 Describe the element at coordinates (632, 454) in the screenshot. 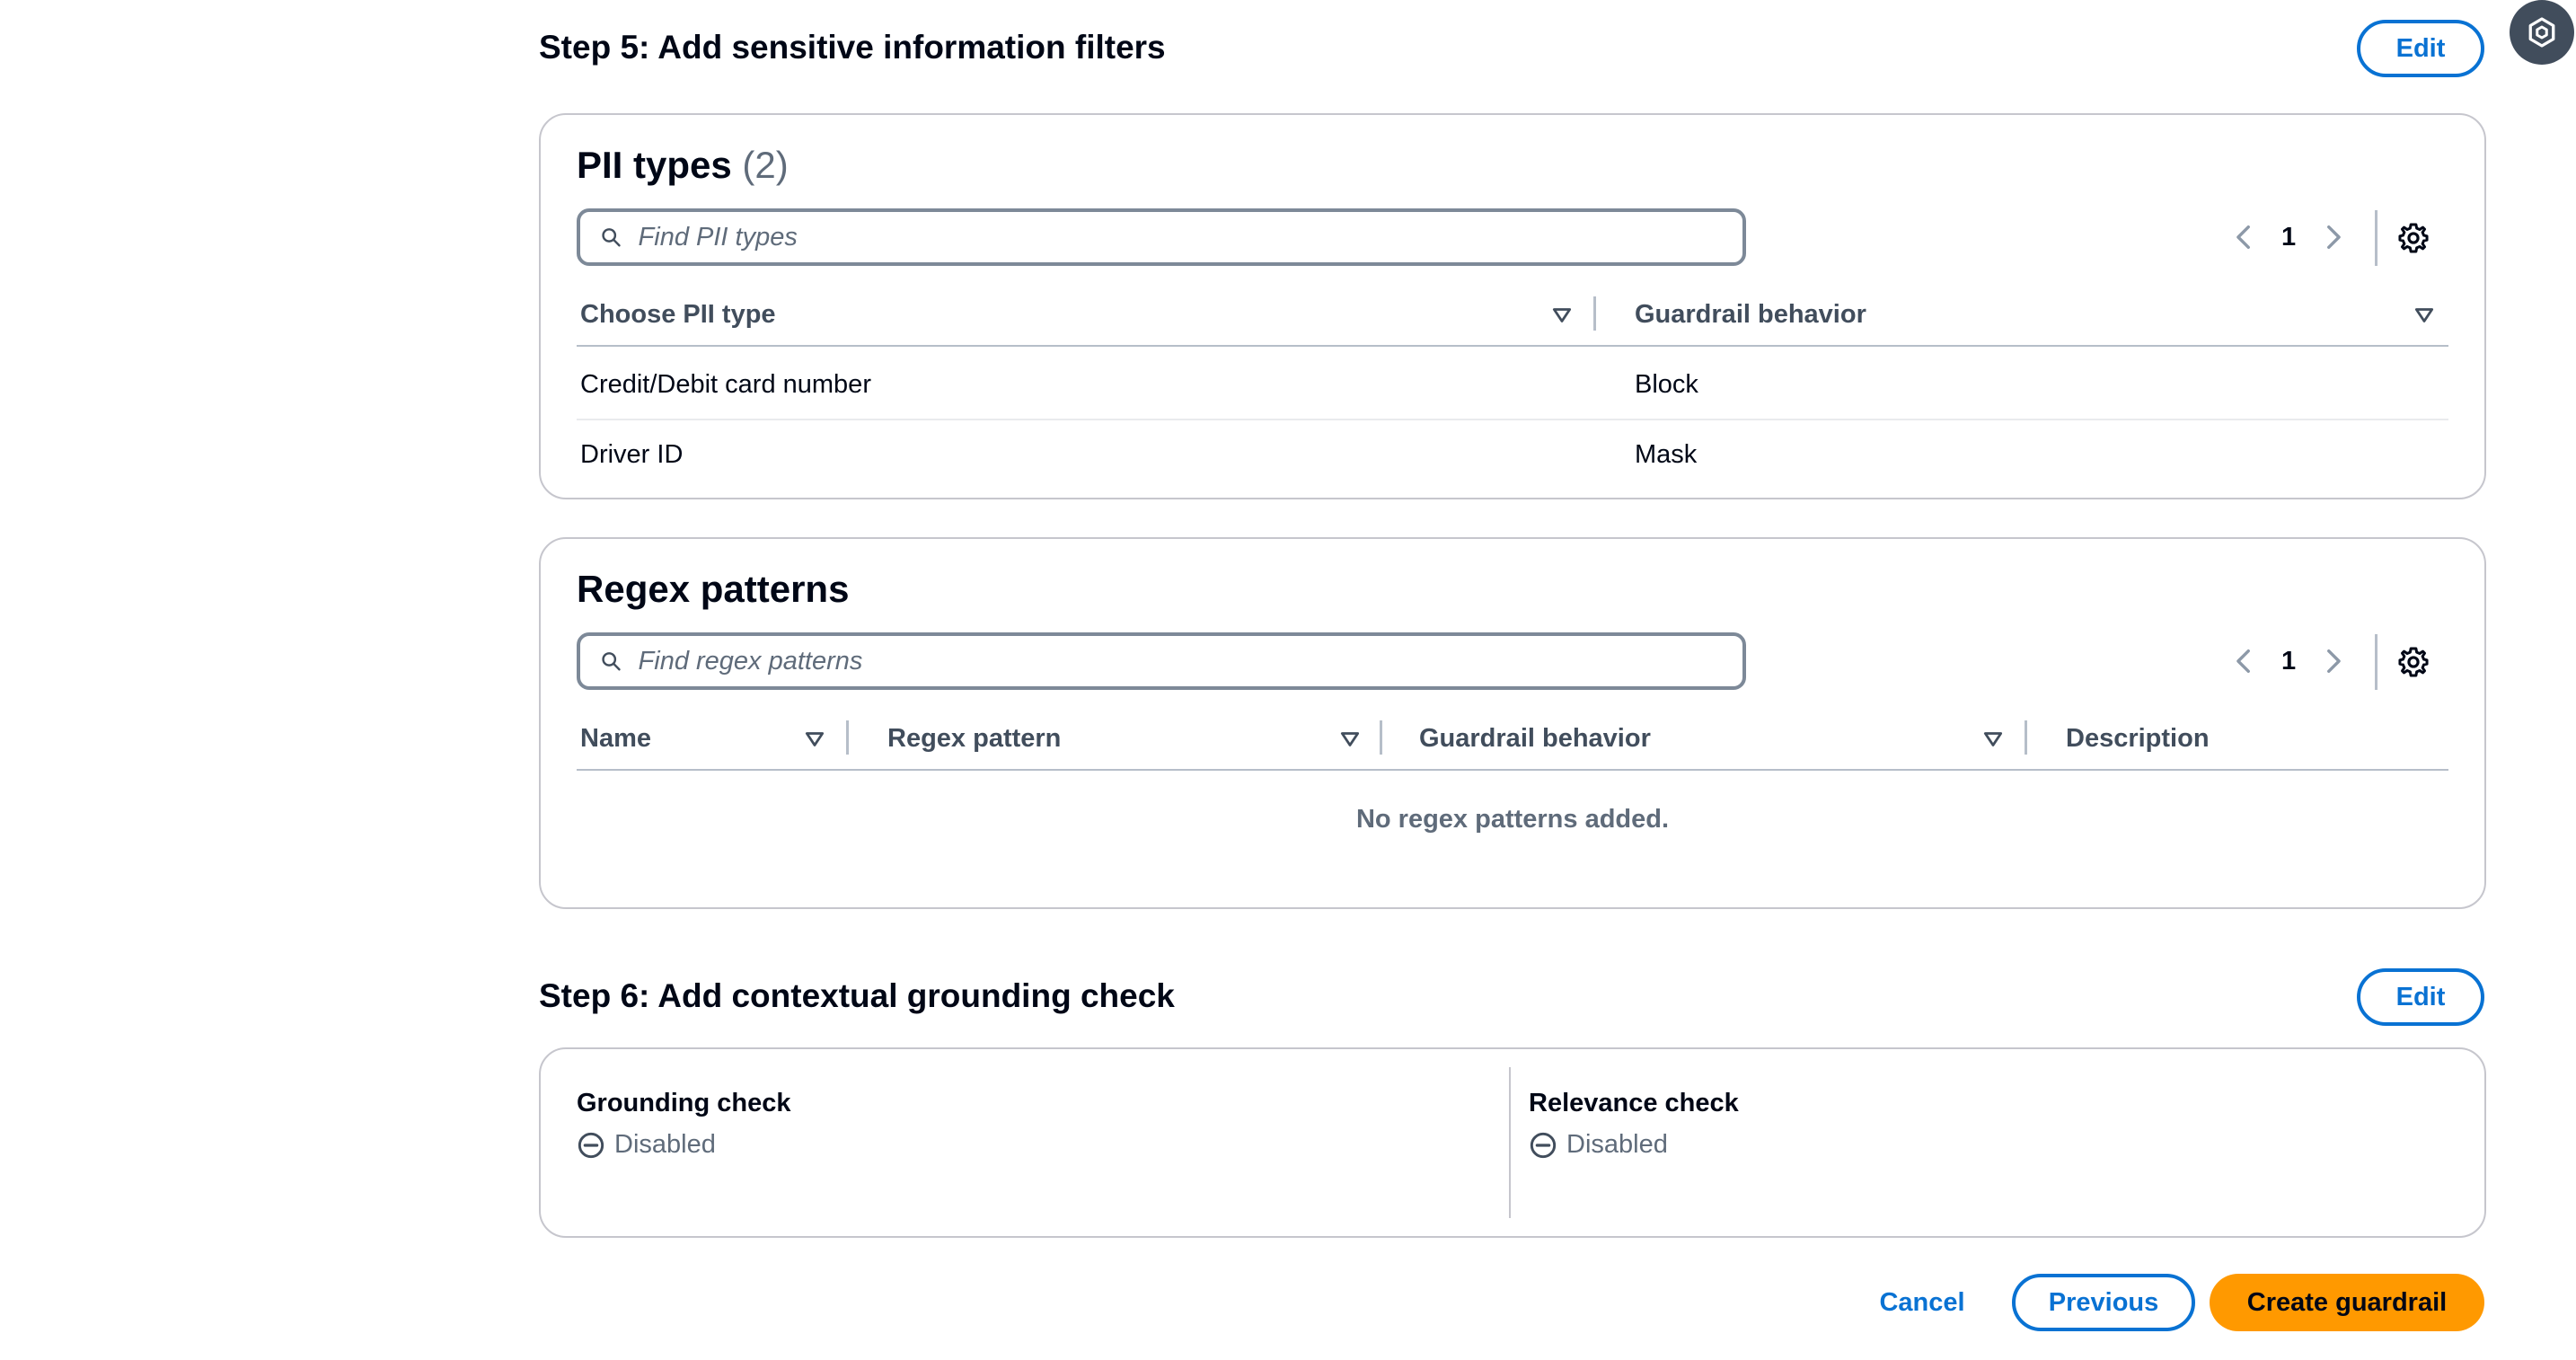

I see `pii-row-2-type: Driver ID` at that location.